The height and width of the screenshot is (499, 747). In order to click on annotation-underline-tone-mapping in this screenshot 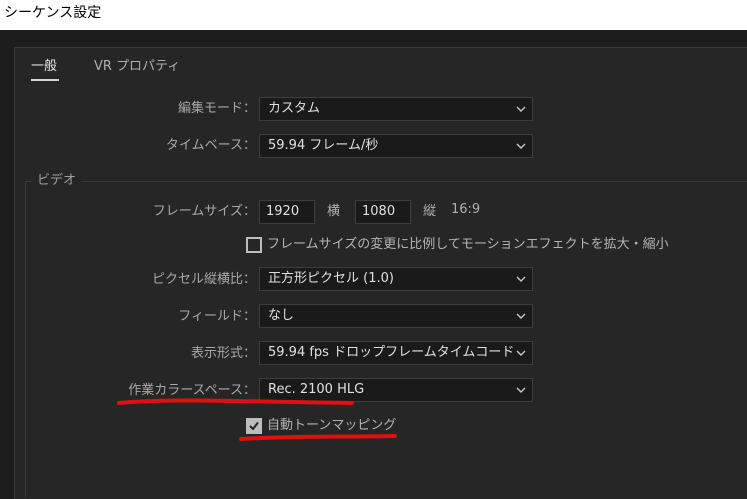, I will do `click(318, 437)`.